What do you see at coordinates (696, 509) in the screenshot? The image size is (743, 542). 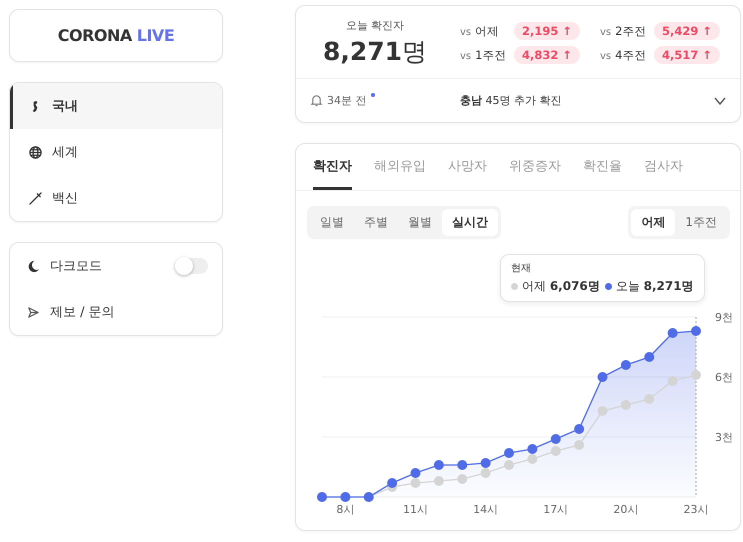 I see `axis-label: 23시` at bounding box center [696, 509].